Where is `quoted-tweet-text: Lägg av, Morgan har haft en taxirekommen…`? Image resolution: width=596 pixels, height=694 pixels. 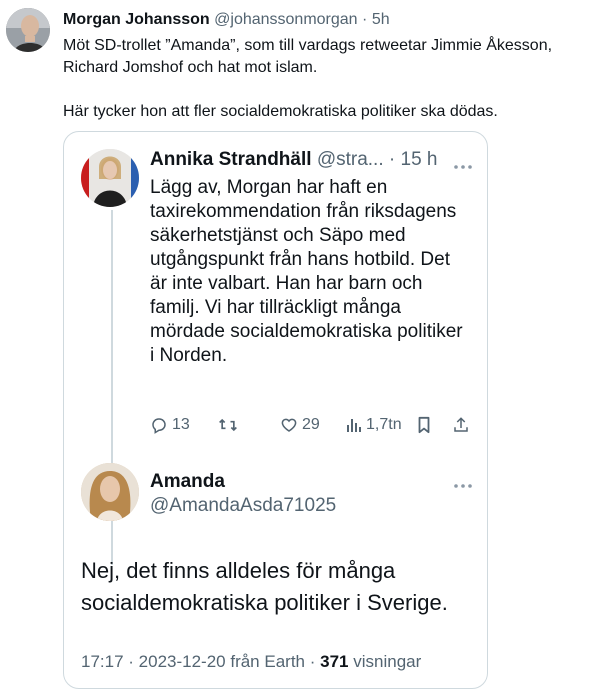
quoted-tweet-text: Lägg av, Morgan har haft en taxirekommen… is located at coordinates (306, 271).